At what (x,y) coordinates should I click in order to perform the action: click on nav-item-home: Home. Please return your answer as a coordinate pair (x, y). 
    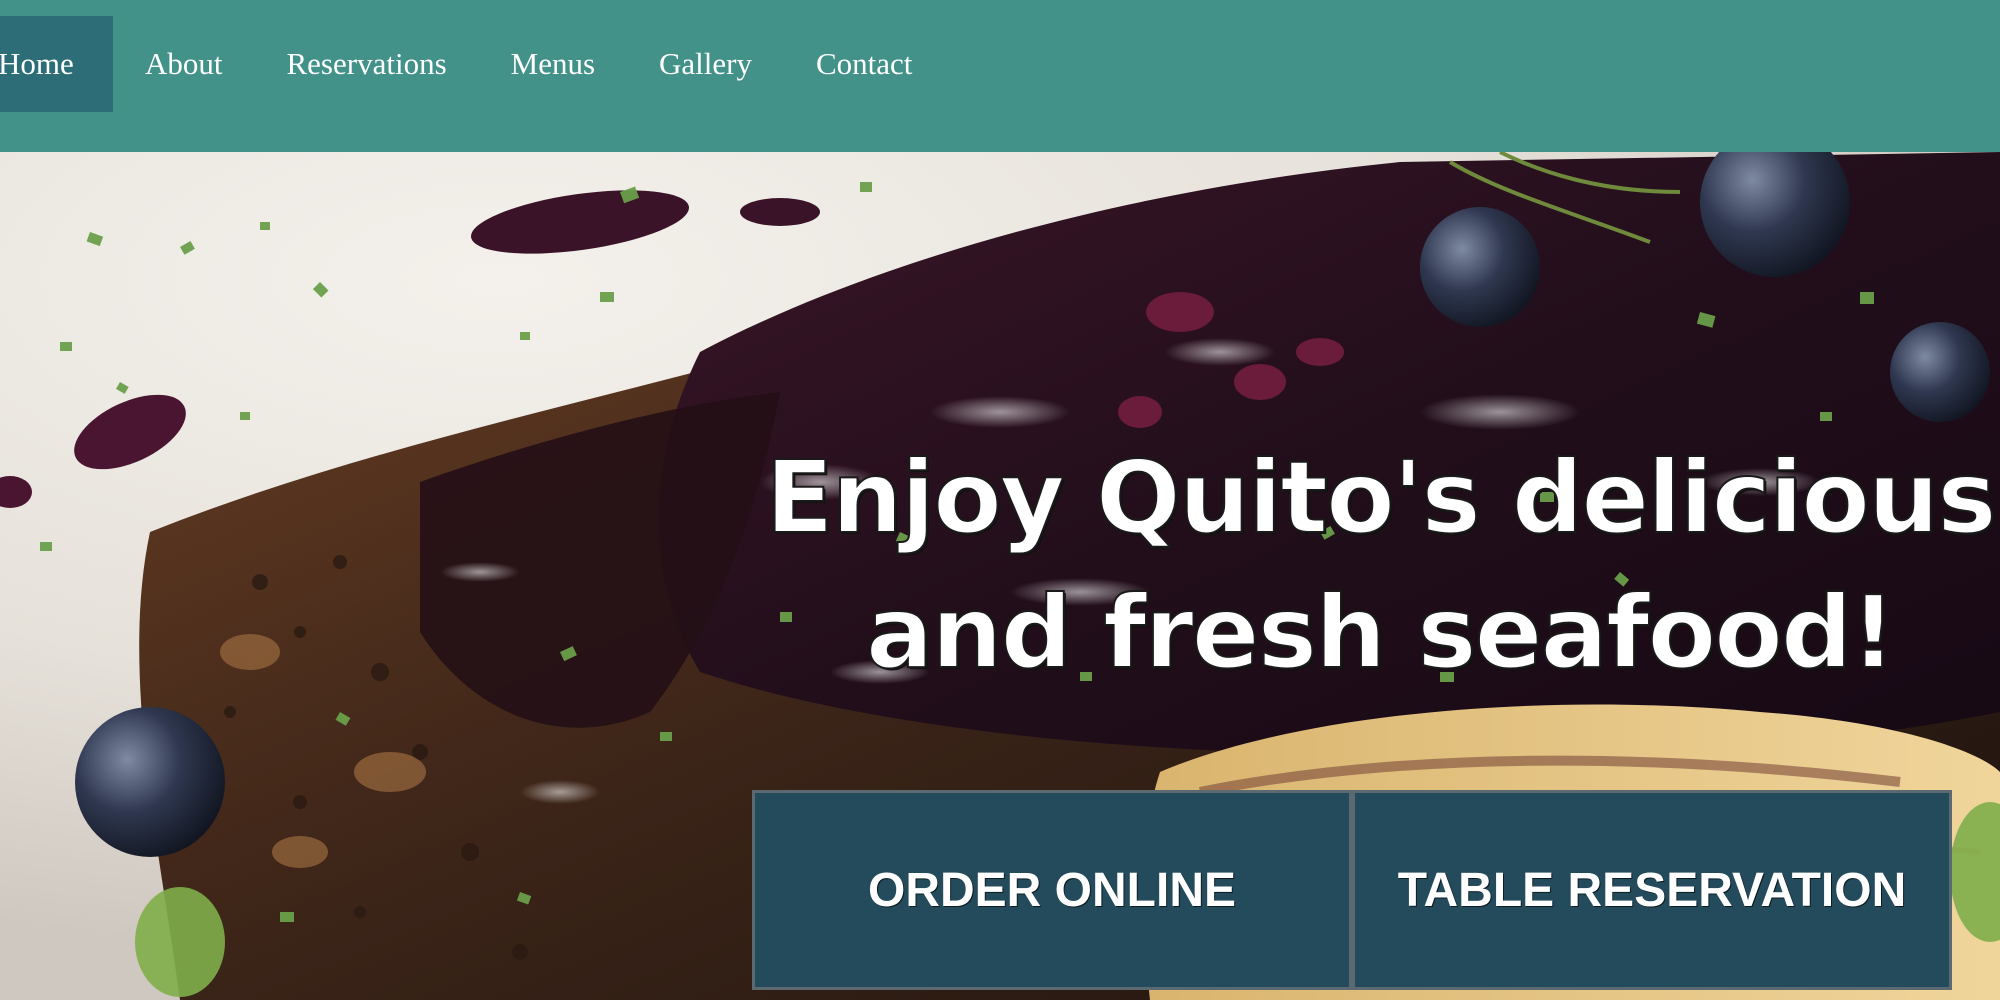
    Looking at the image, I should click on (56, 64).